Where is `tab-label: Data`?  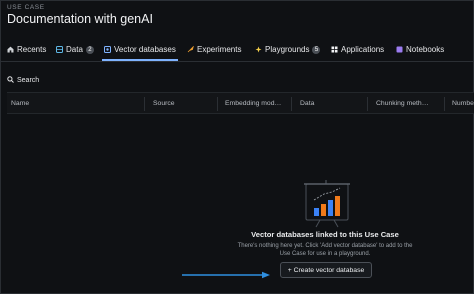 tab-label: Data is located at coordinates (74, 49).